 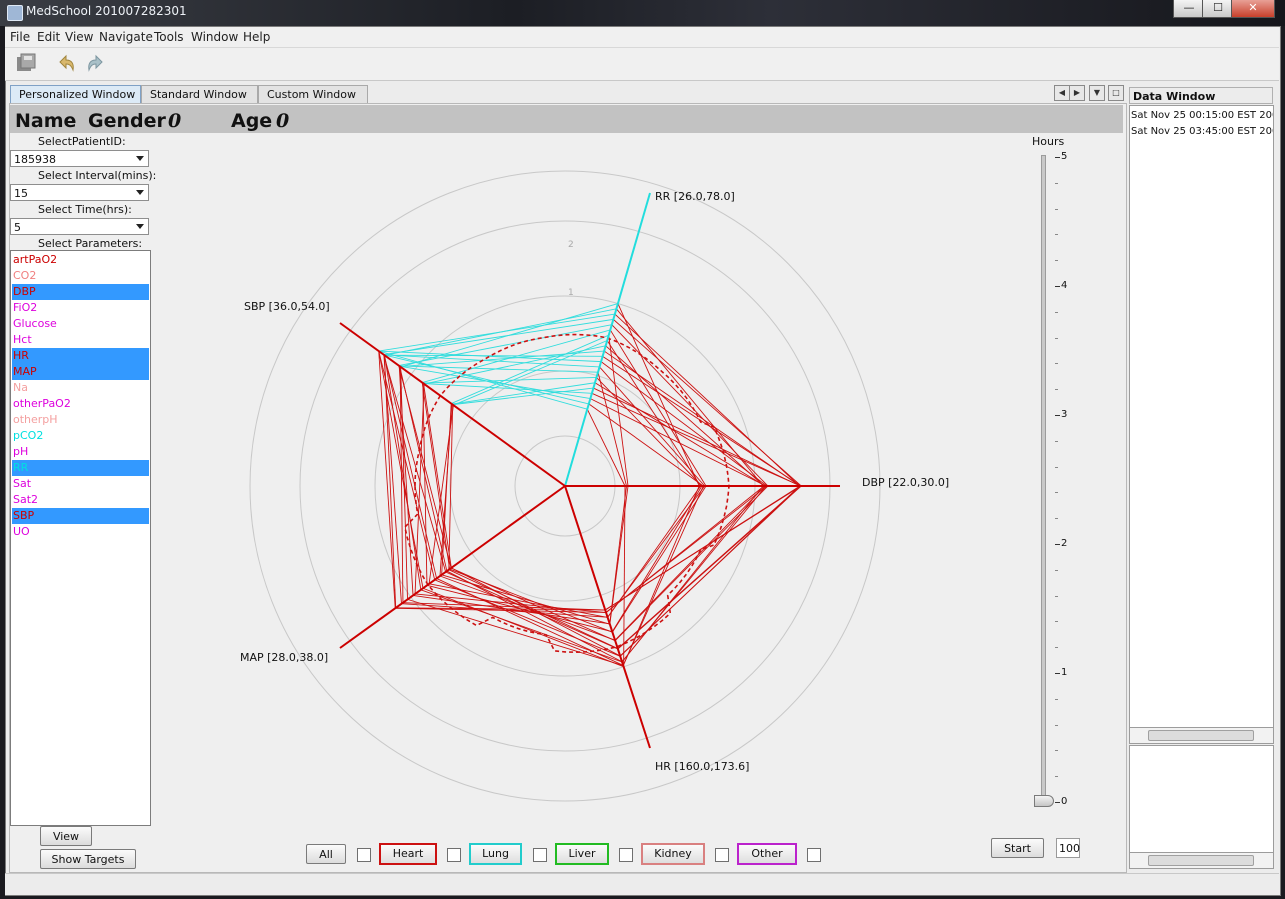 What do you see at coordinates (1068, 848) in the screenshot?
I see `speed-field: 100` at bounding box center [1068, 848].